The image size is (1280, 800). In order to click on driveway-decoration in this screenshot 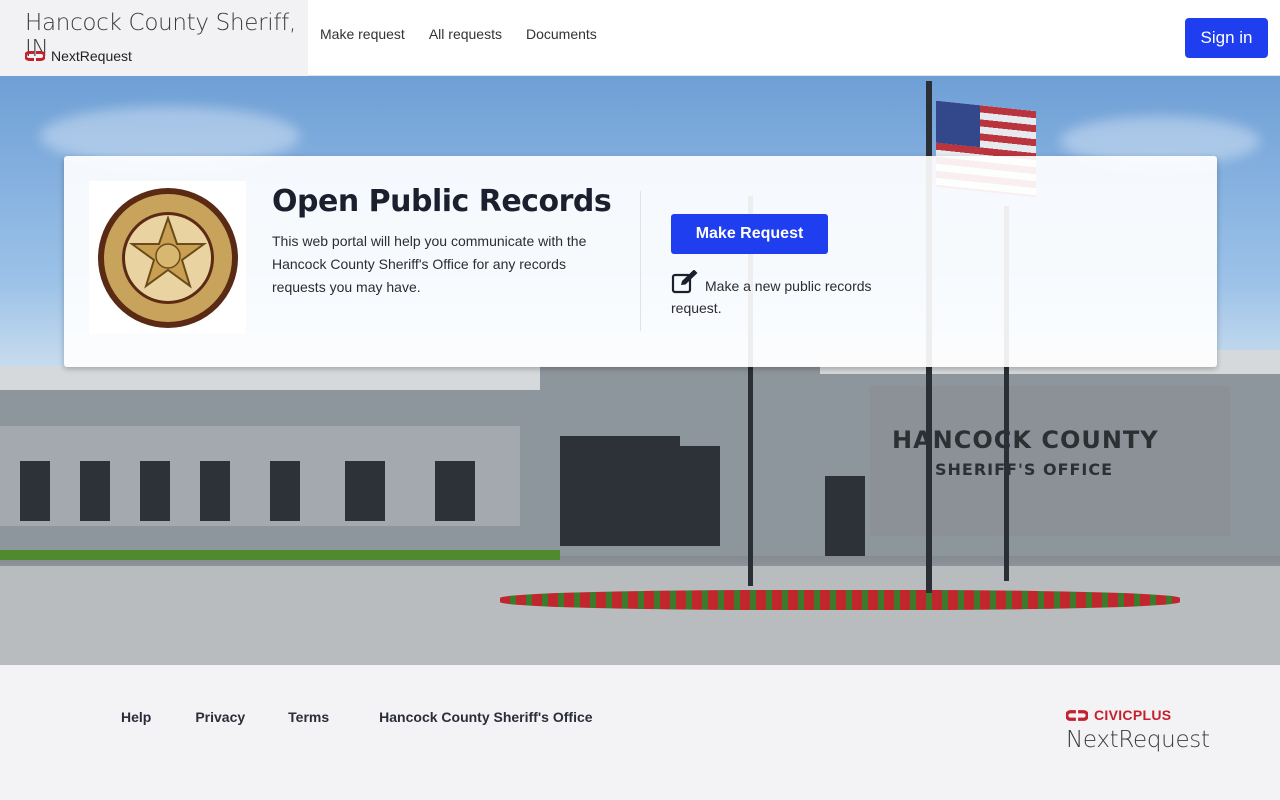, I will do `click(640, 615)`.